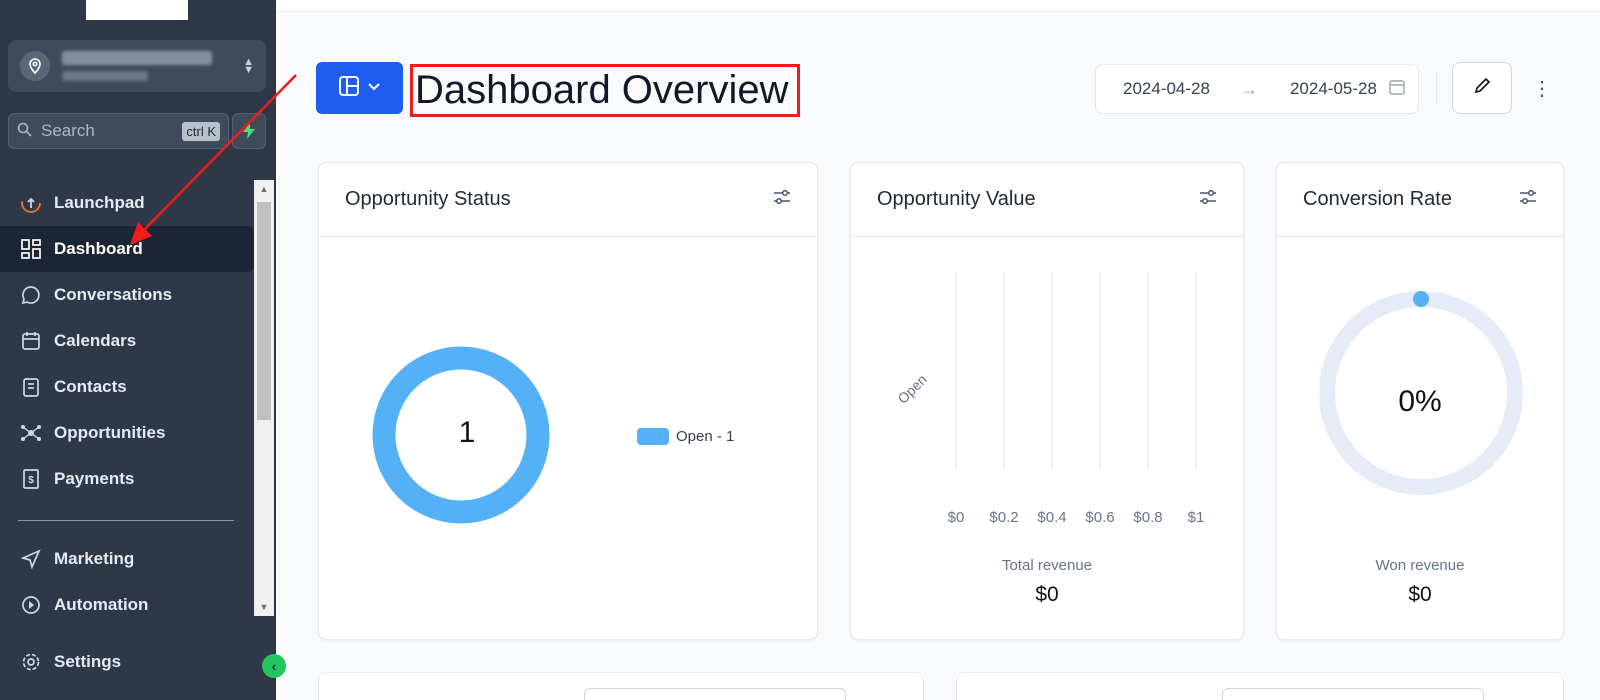  What do you see at coordinates (1436, 88) in the screenshot?
I see `header-divider` at bounding box center [1436, 88].